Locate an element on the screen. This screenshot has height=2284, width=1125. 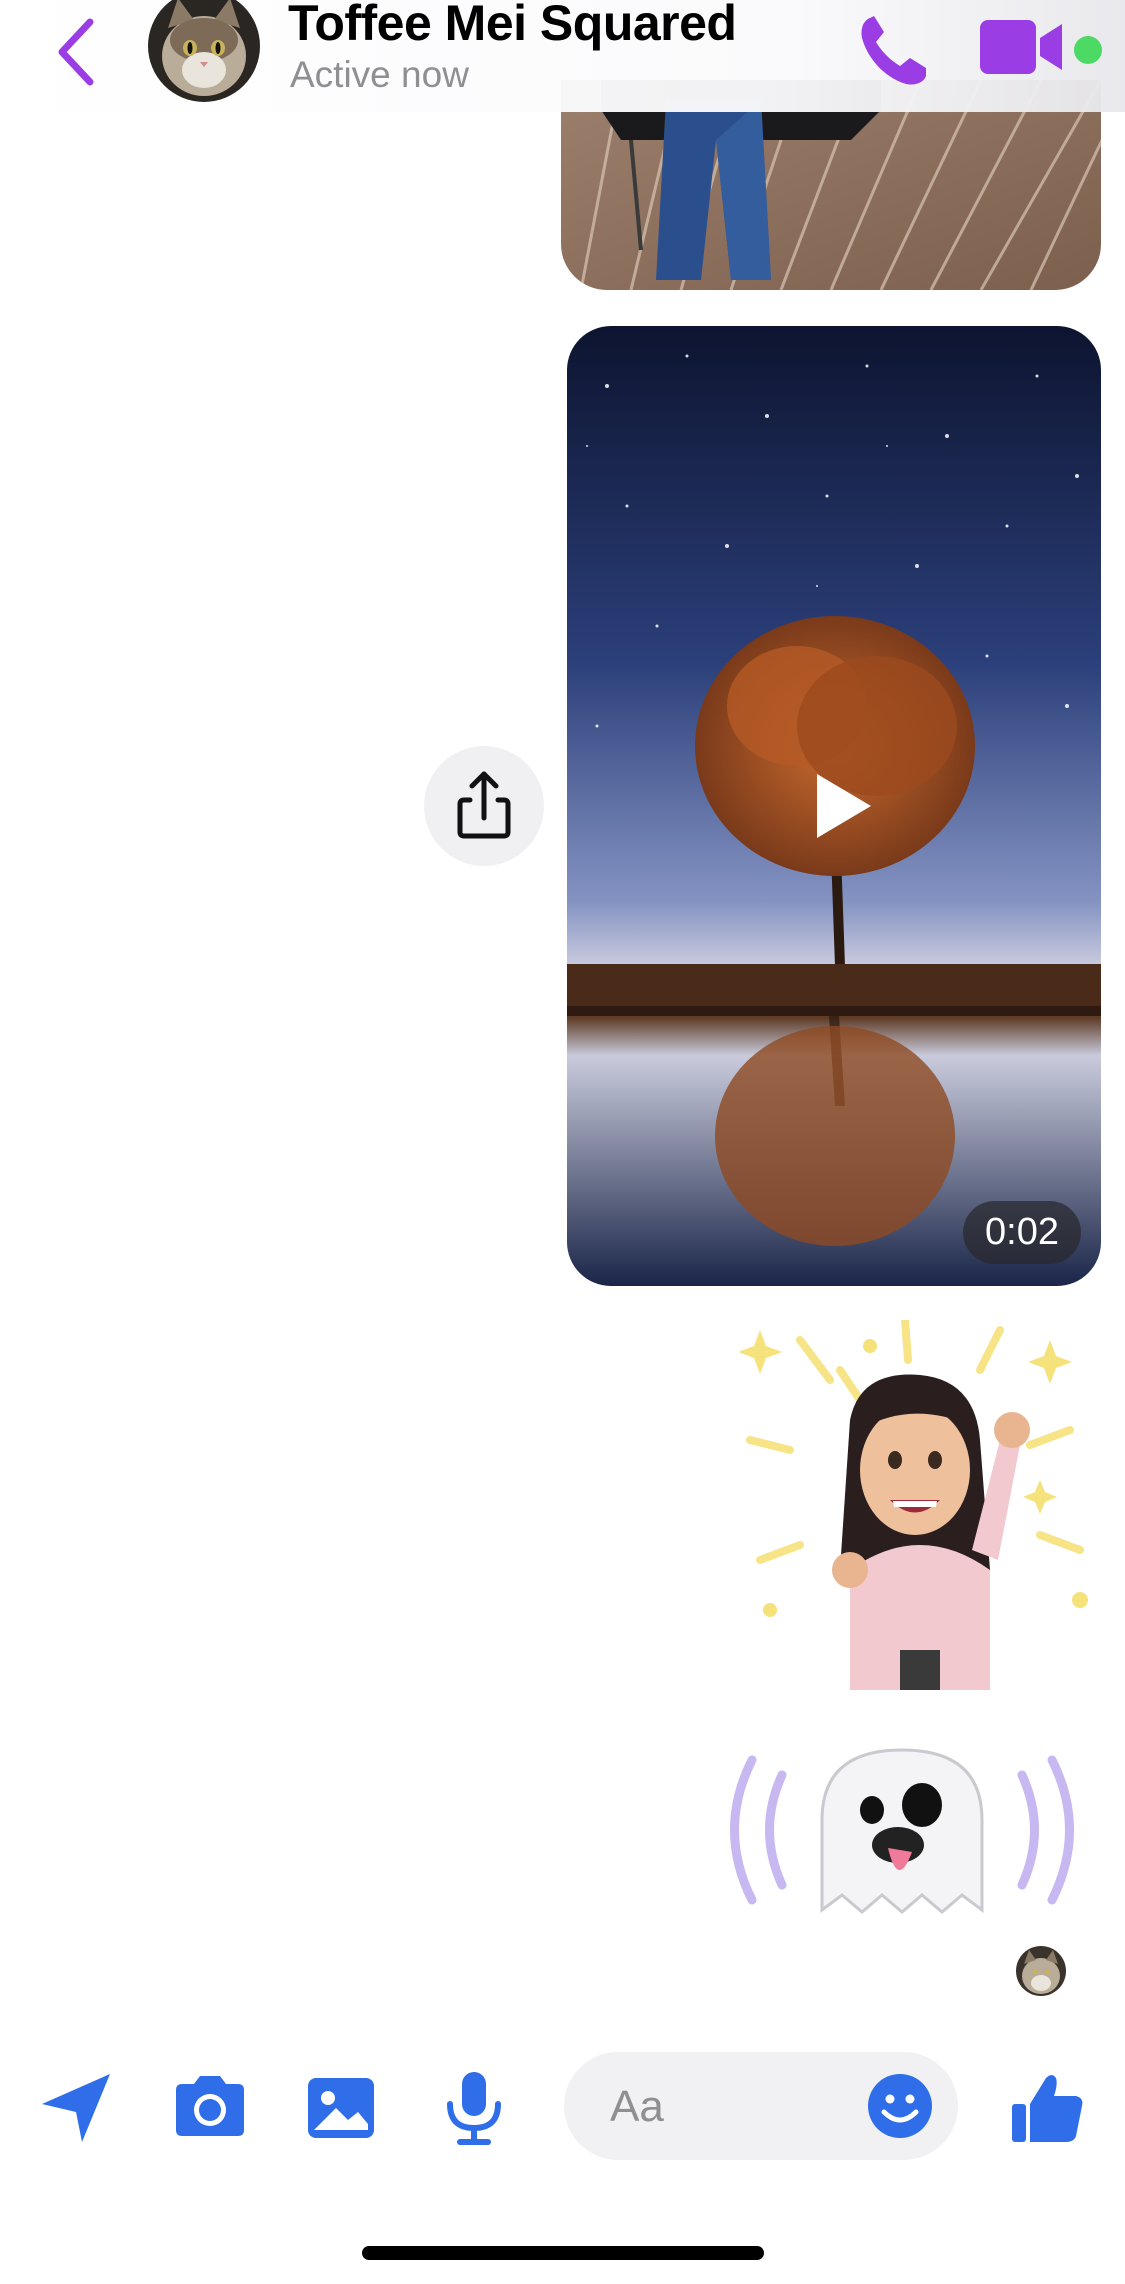
voice-call-button is located at coordinates (892, 49).